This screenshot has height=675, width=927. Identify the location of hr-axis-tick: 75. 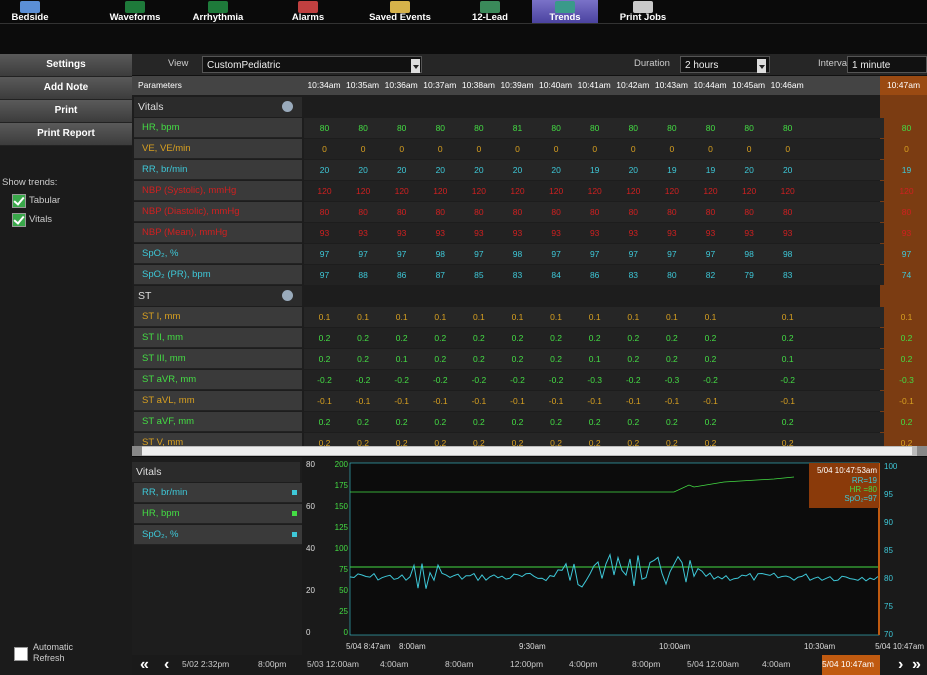
(343, 569).